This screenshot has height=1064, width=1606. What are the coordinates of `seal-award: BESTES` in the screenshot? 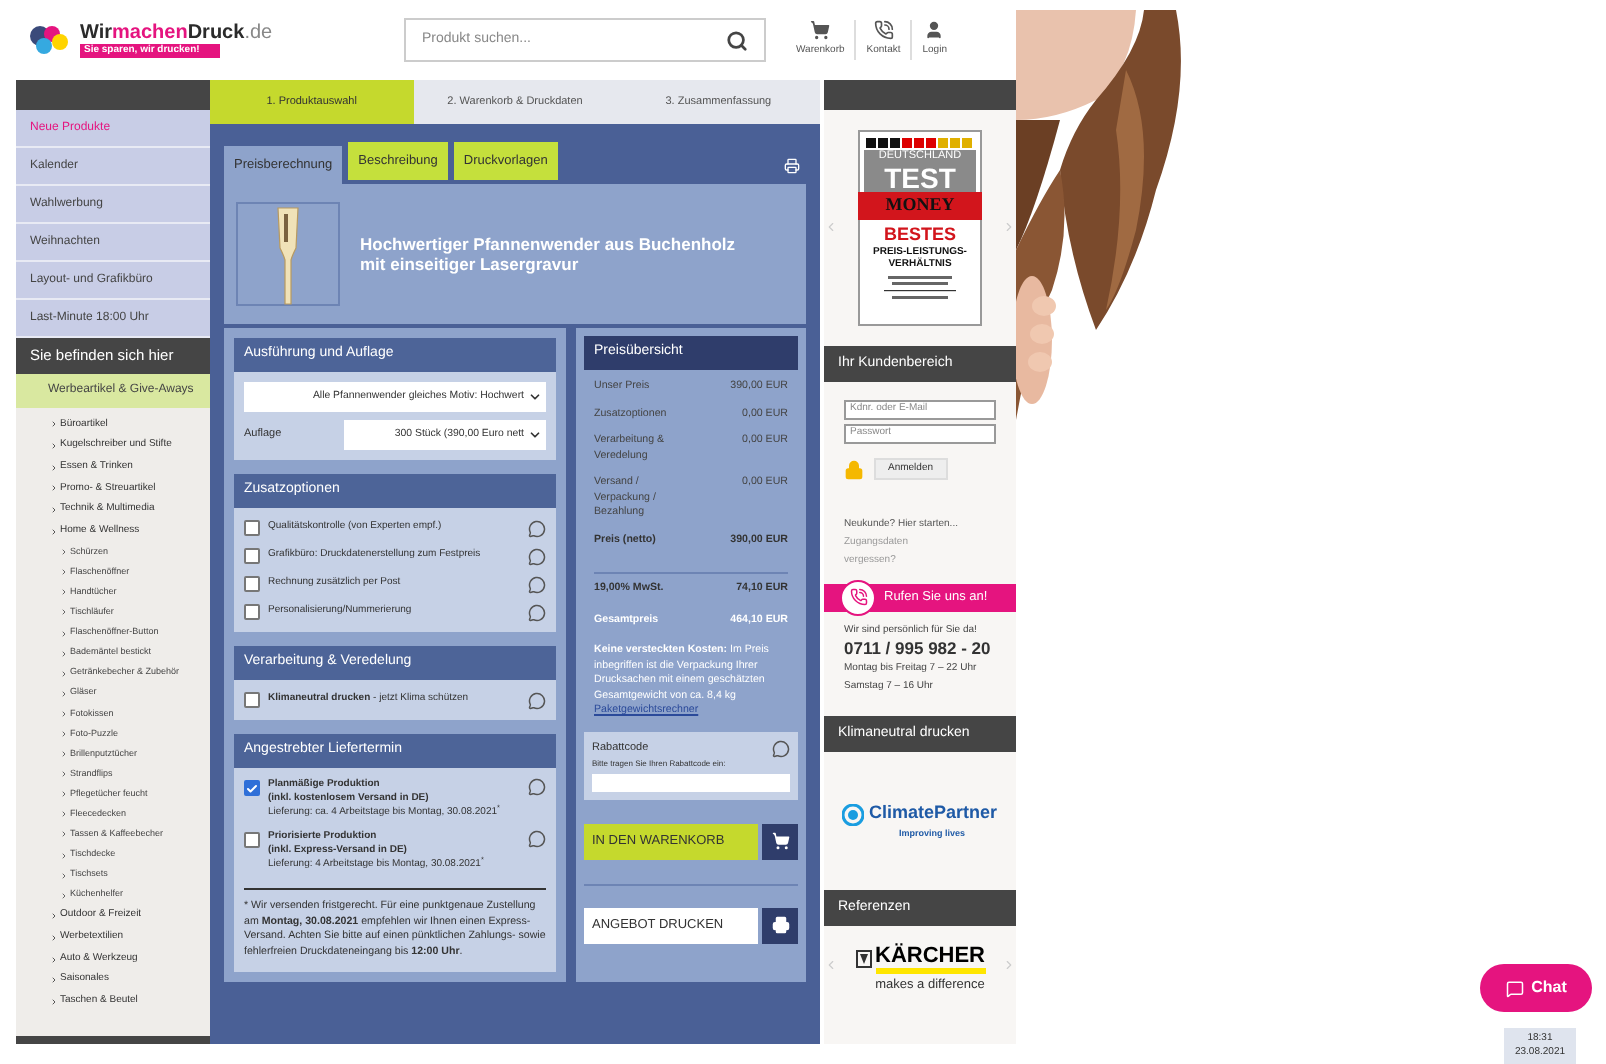 It's located at (919, 235).